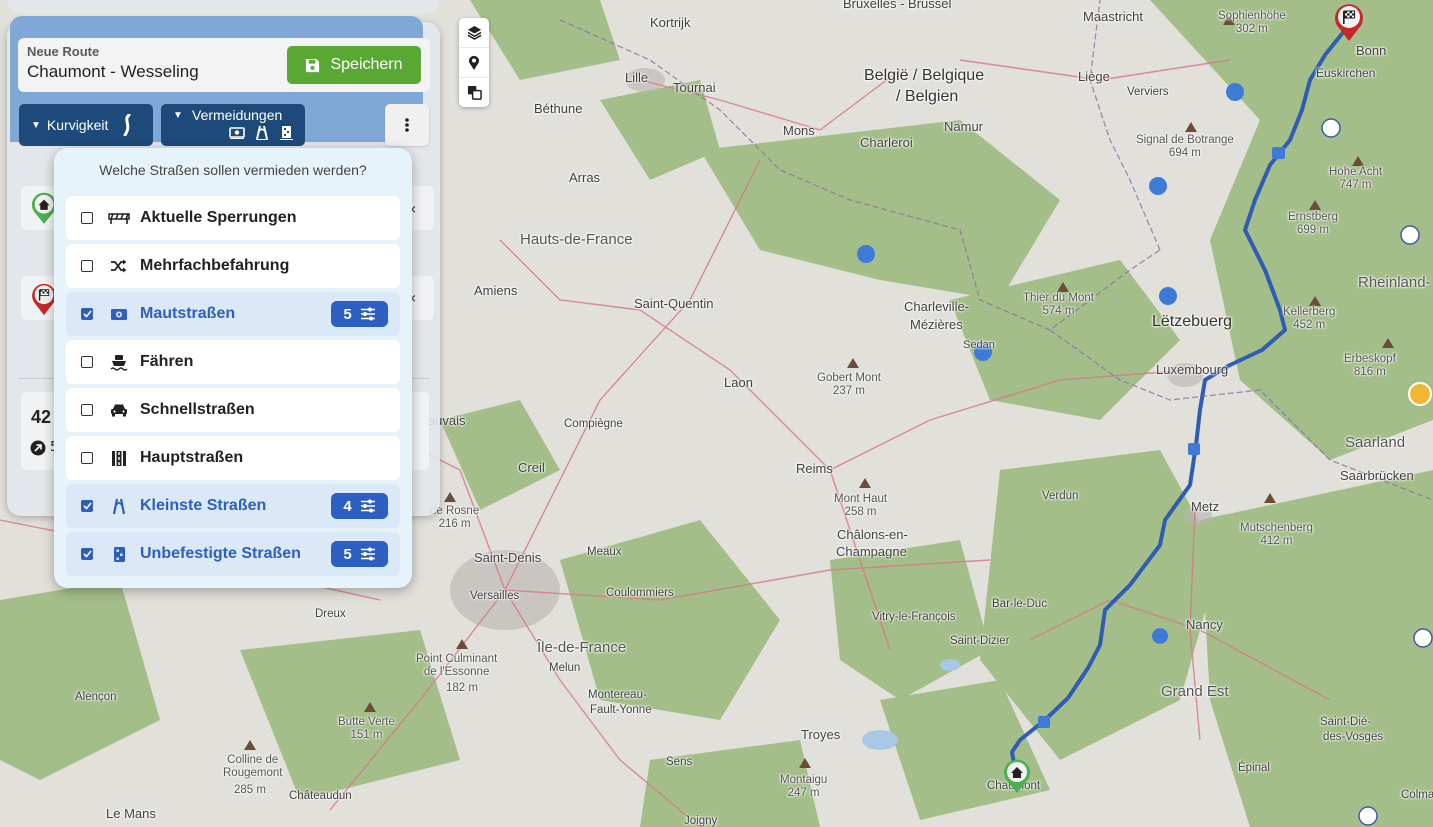 This screenshot has width=1433, height=827. What do you see at coordinates (113, 72) in the screenshot?
I see `route-name: Chaumont - Wesseling` at bounding box center [113, 72].